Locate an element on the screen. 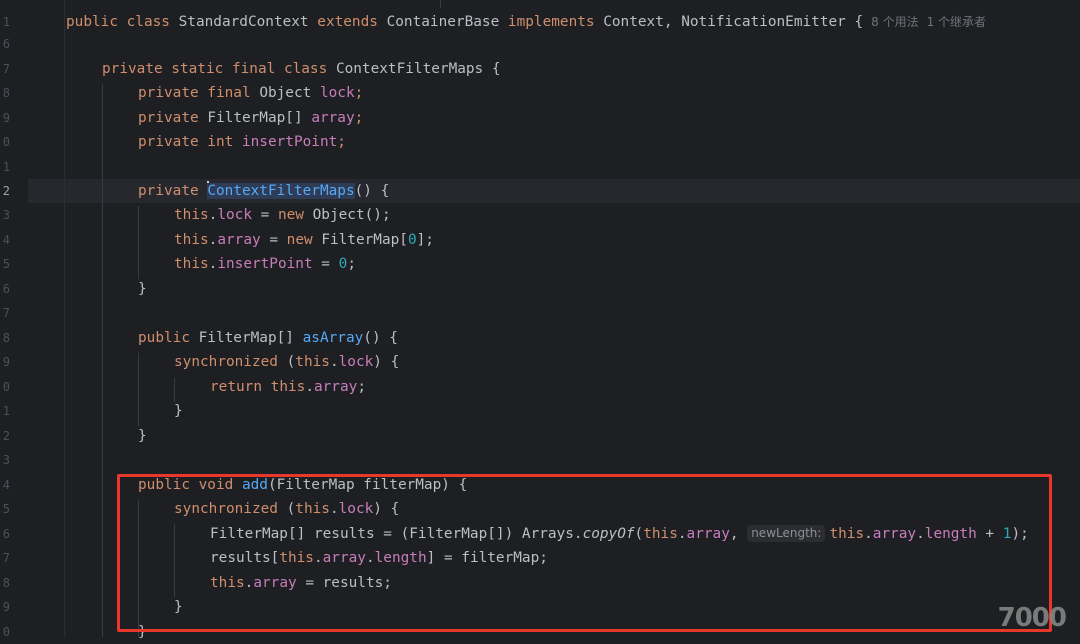 The width and height of the screenshot is (1080, 644). code-line: this.insertPoint = 0; is located at coordinates (265, 264).